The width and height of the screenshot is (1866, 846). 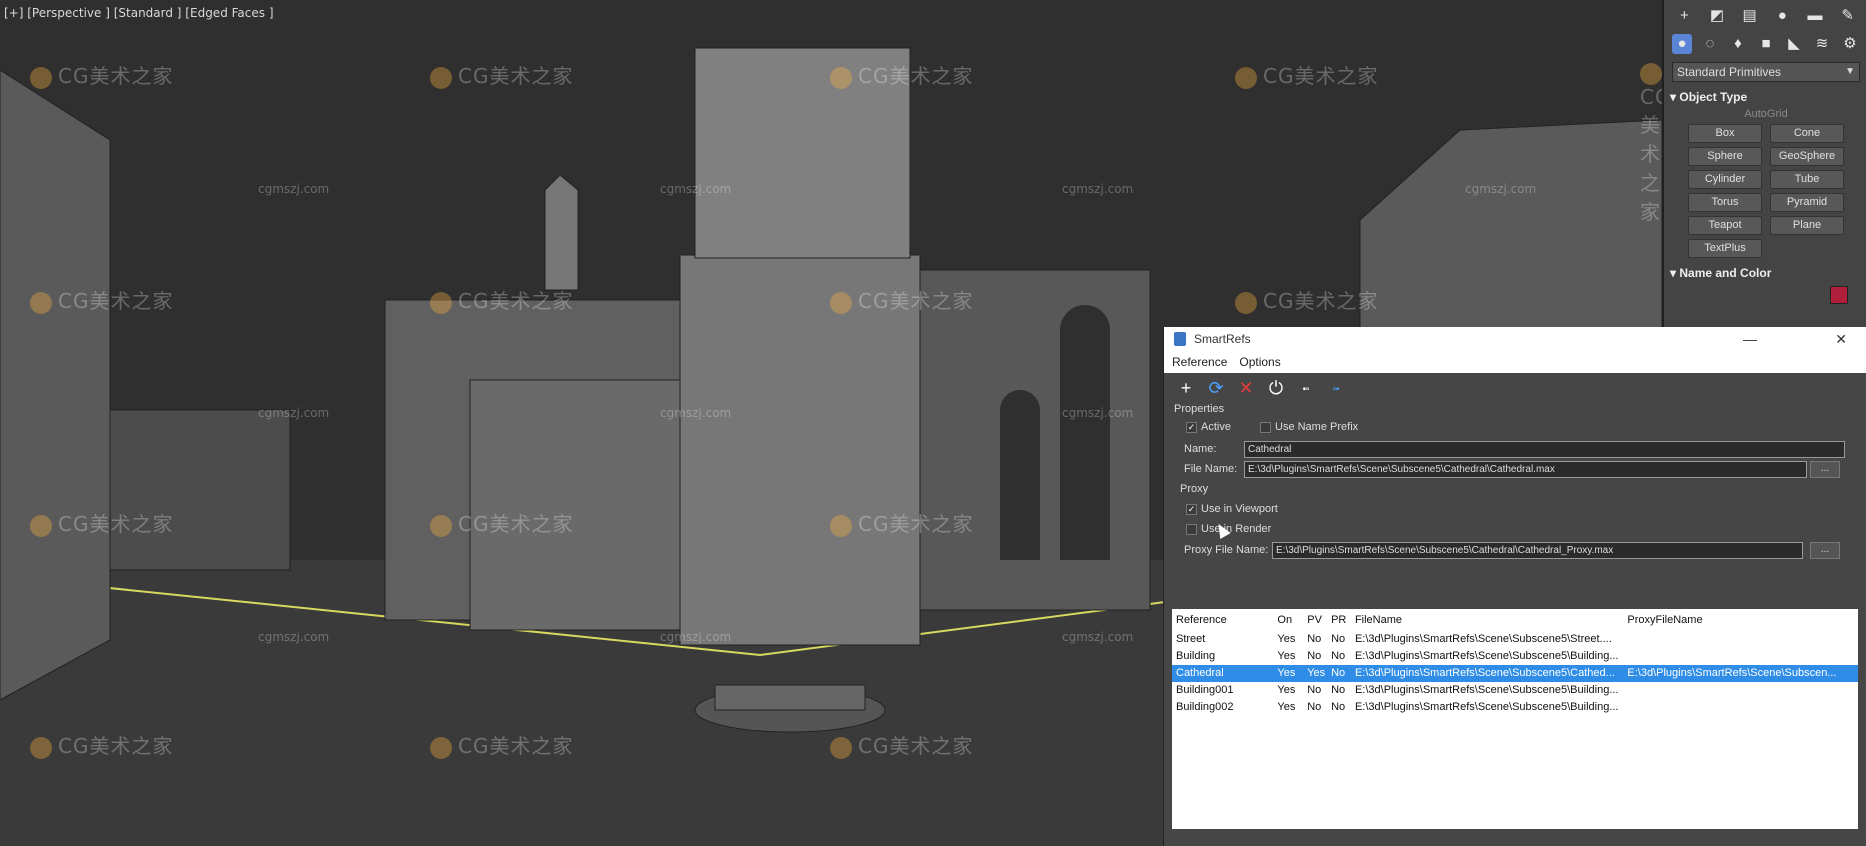 What do you see at coordinates (1259, 362) in the screenshot?
I see `menu-options: Options` at bounding box center [1259, 362].